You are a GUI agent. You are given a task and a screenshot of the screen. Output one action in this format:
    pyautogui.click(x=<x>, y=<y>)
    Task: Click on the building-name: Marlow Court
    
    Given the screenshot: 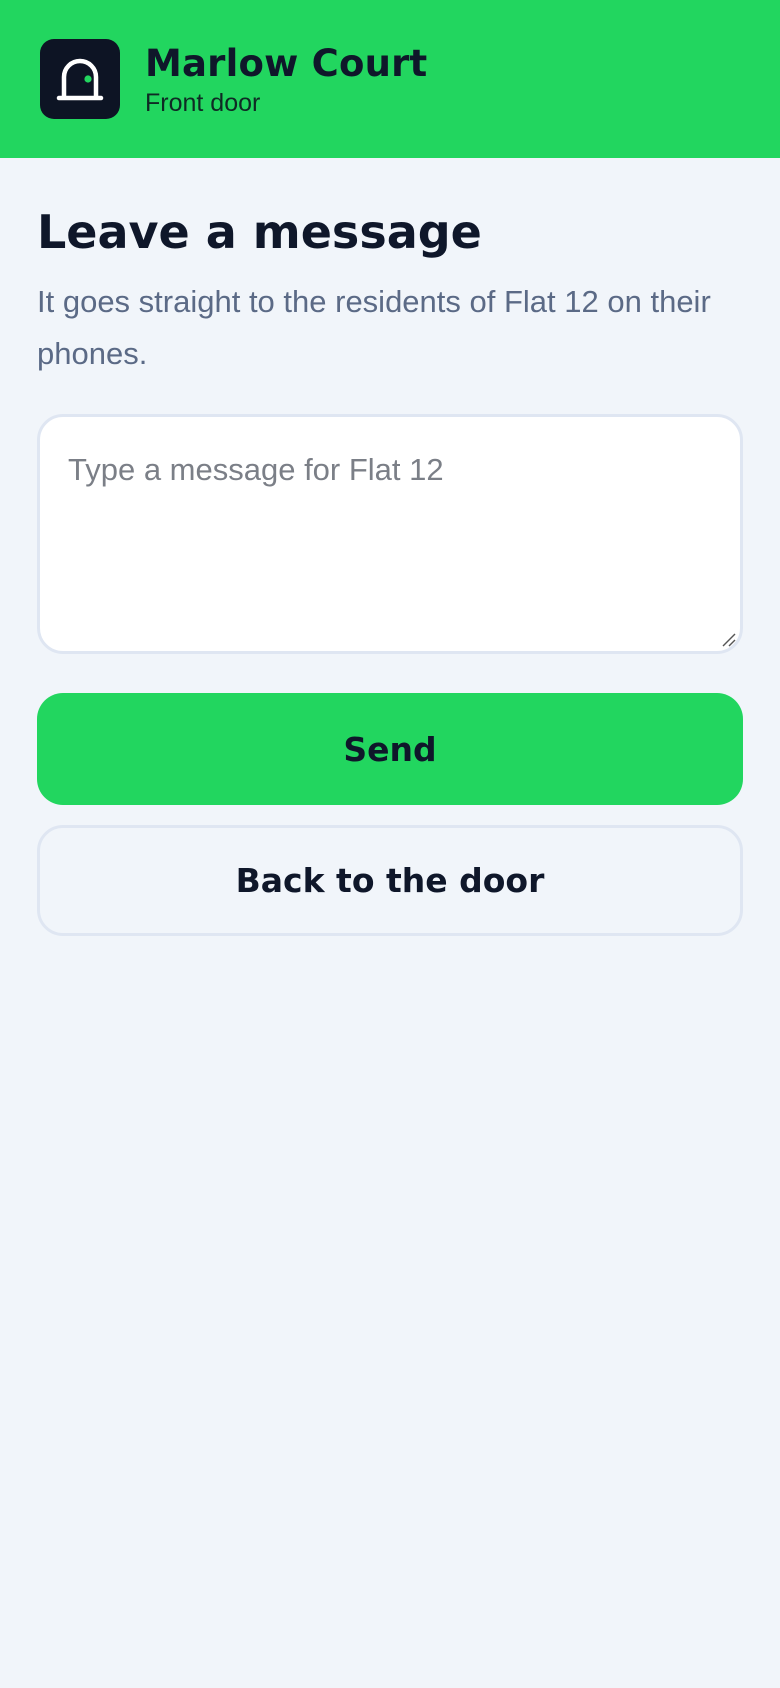 What is the action you would take?
    pyautogui.click(x=286, y=63)
    